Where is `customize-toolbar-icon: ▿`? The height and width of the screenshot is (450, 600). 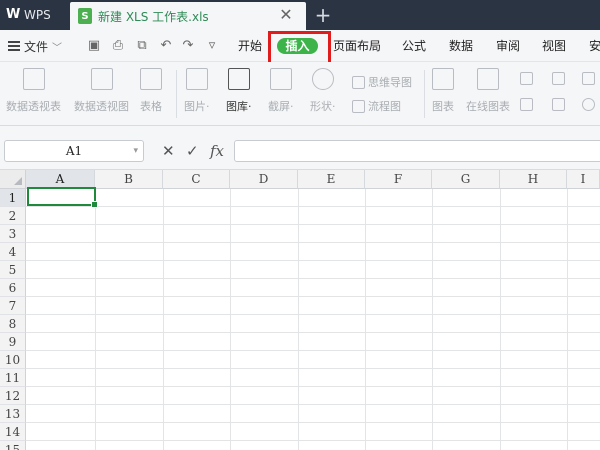
customize-toolbar-icon: ▿ is located at coordinates (212, 46).